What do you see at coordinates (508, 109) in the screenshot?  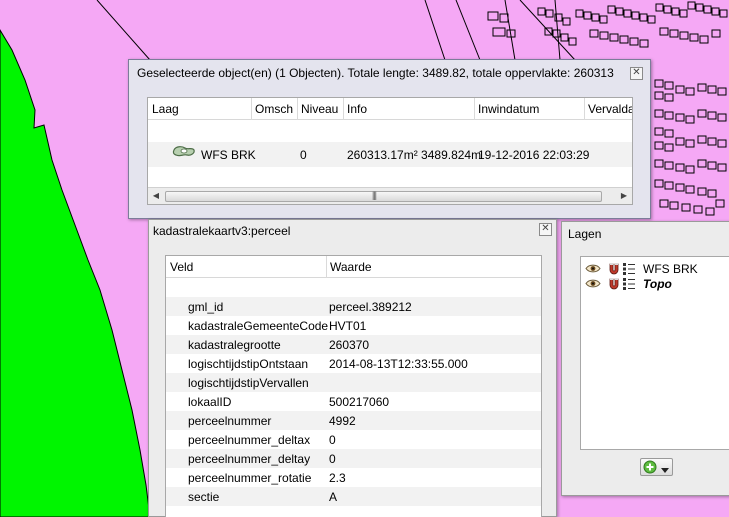 I see `column-header-inwindatum: Inwindatum` at bounding box center [508, 109].